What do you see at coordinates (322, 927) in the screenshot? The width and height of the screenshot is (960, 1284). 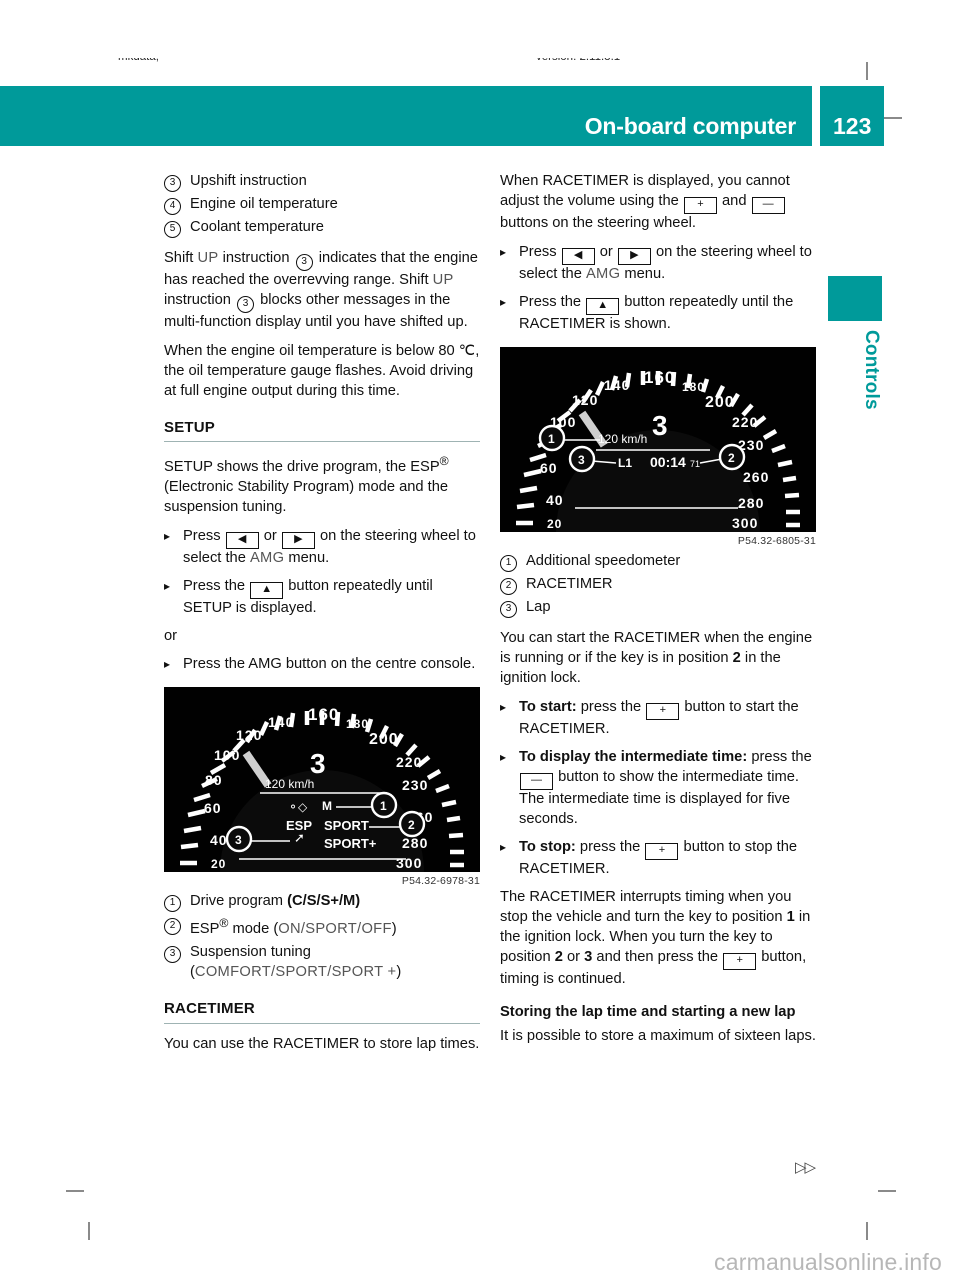 I see `legend-item: 2 ESP® mode (ON/SPORT/OFF)` at bounding box center [322, 927].